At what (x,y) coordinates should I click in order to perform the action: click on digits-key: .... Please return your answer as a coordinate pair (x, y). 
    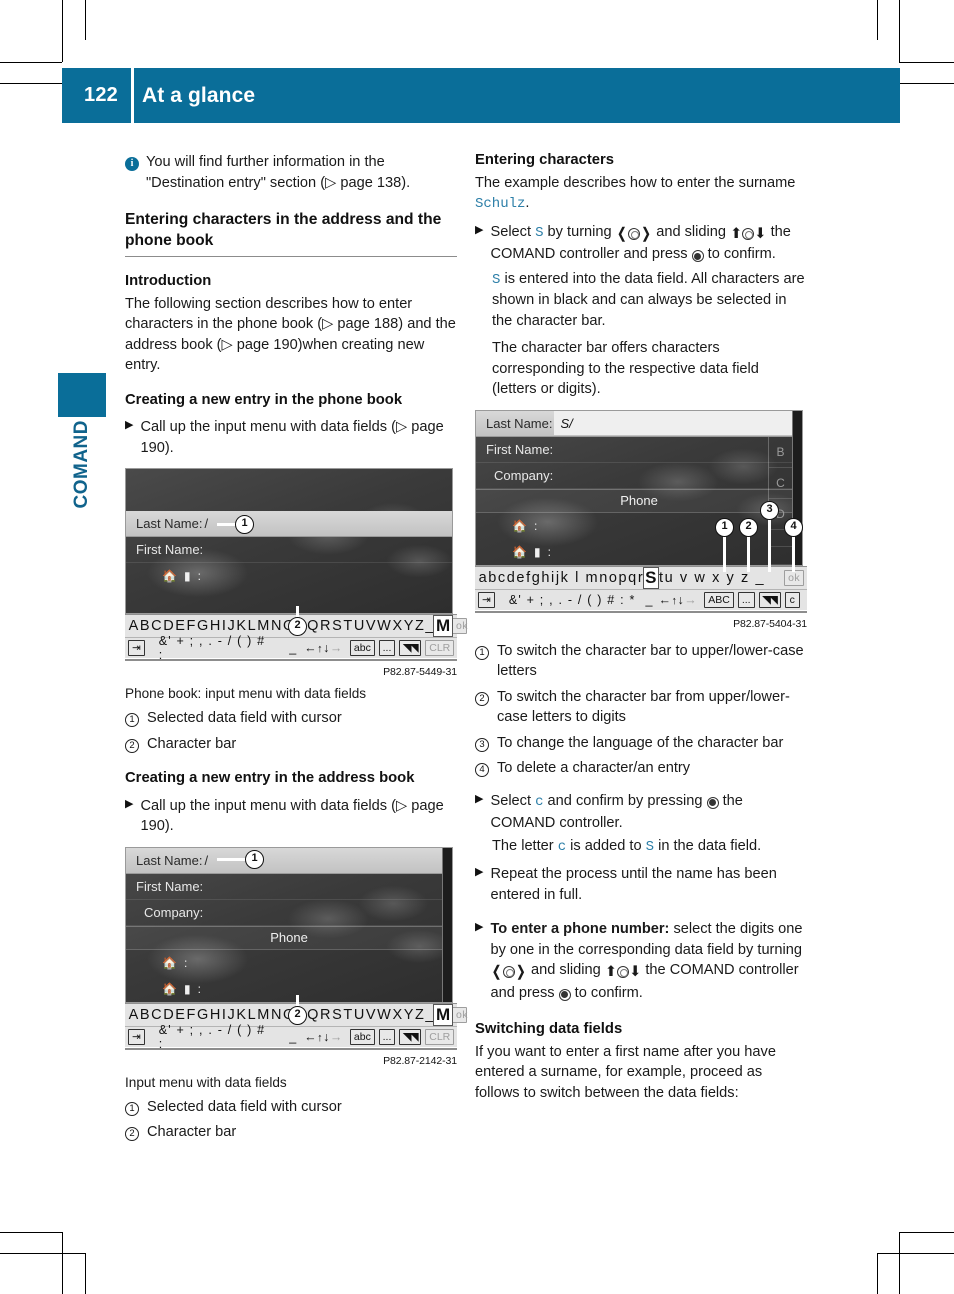
    Looking at the image, I should click on (746, 599).